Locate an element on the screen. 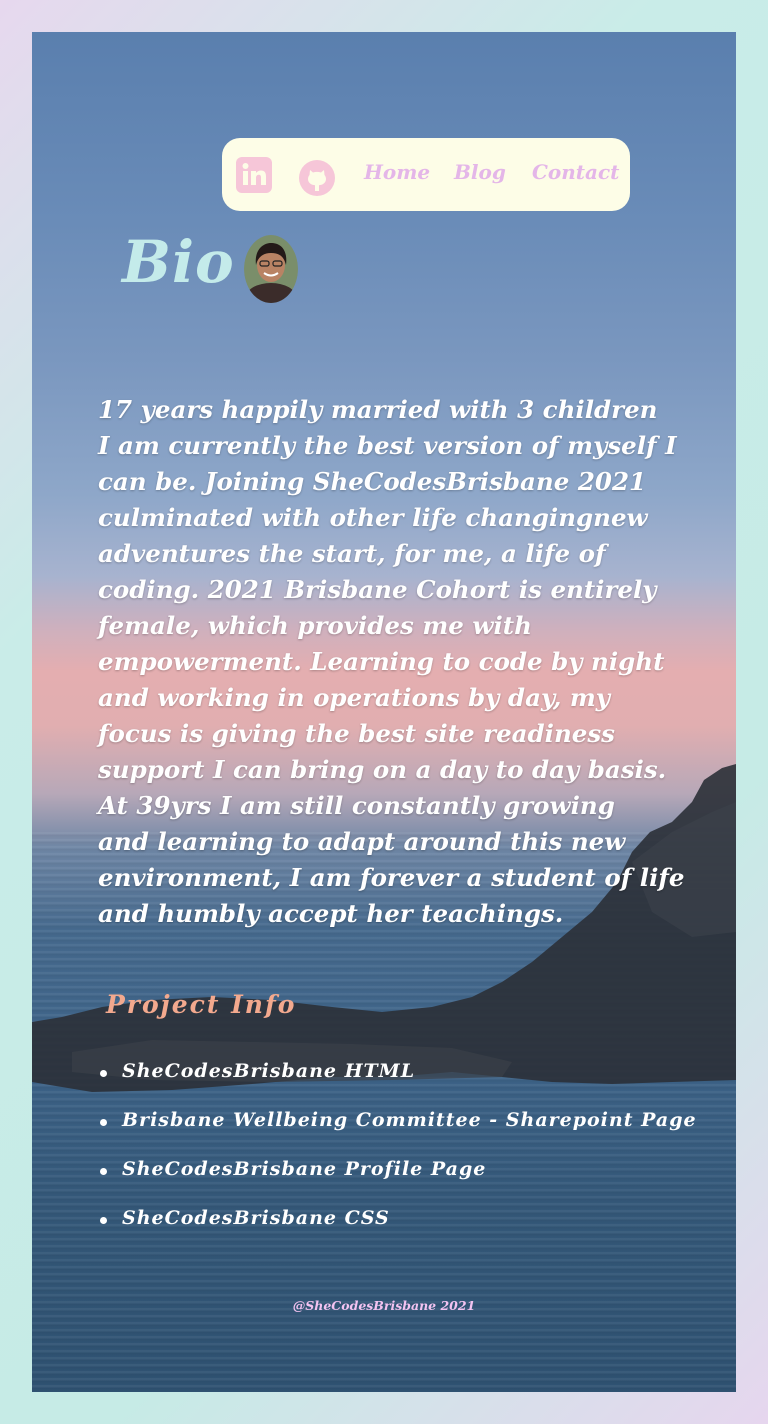 This screenshot has height=1424, width=768. top-nav: Home Blog Contact is located at coordinates (426, 174).